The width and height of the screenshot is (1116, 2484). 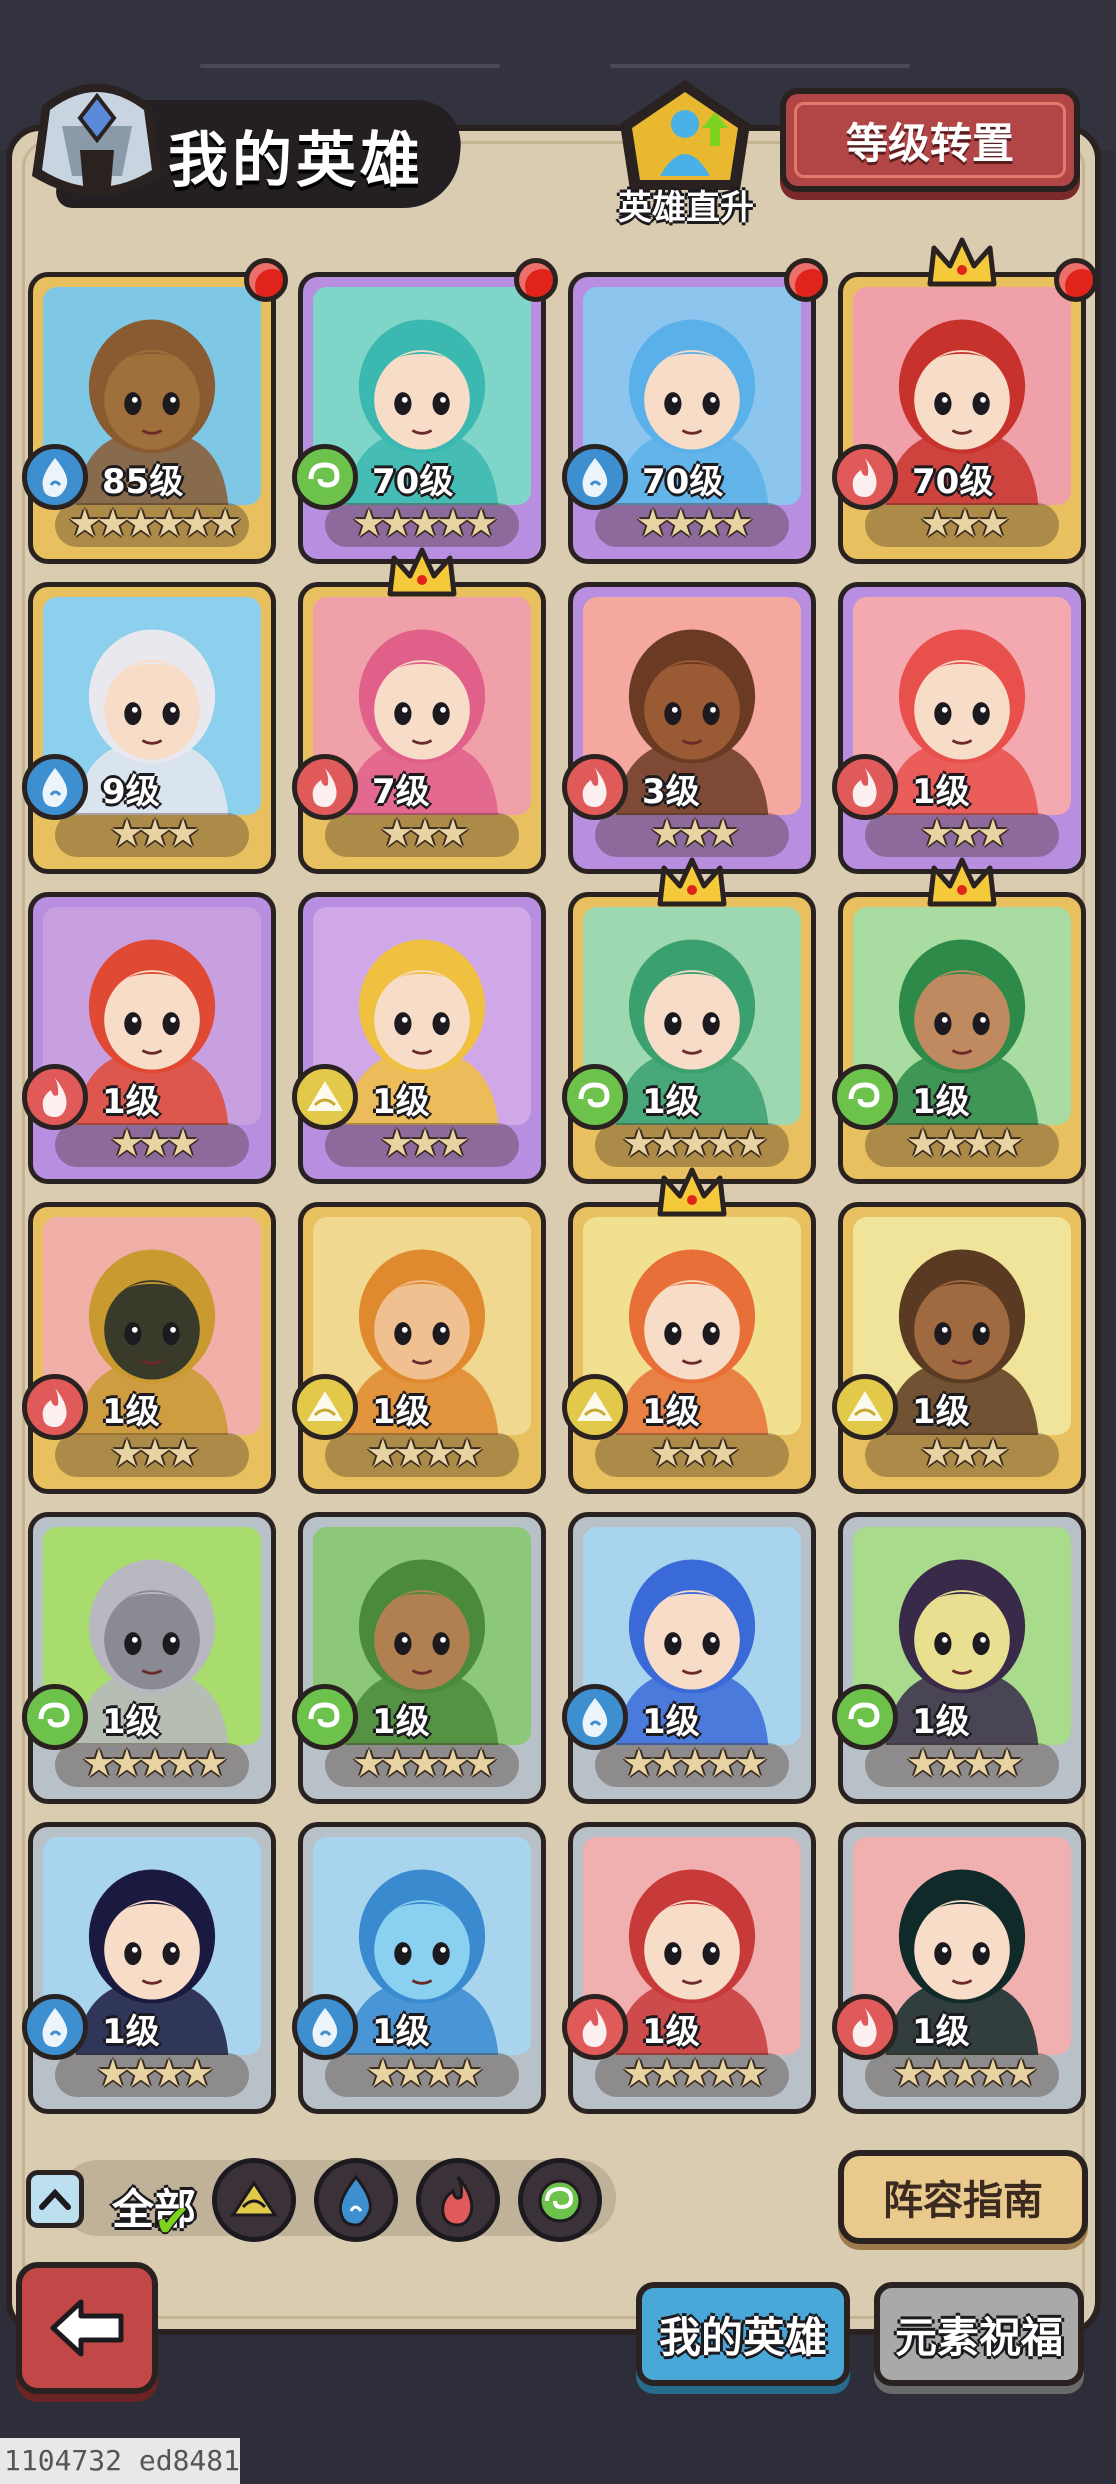 I want to click on hero-card: ★★★ 9级, so click(x=149, y=728).